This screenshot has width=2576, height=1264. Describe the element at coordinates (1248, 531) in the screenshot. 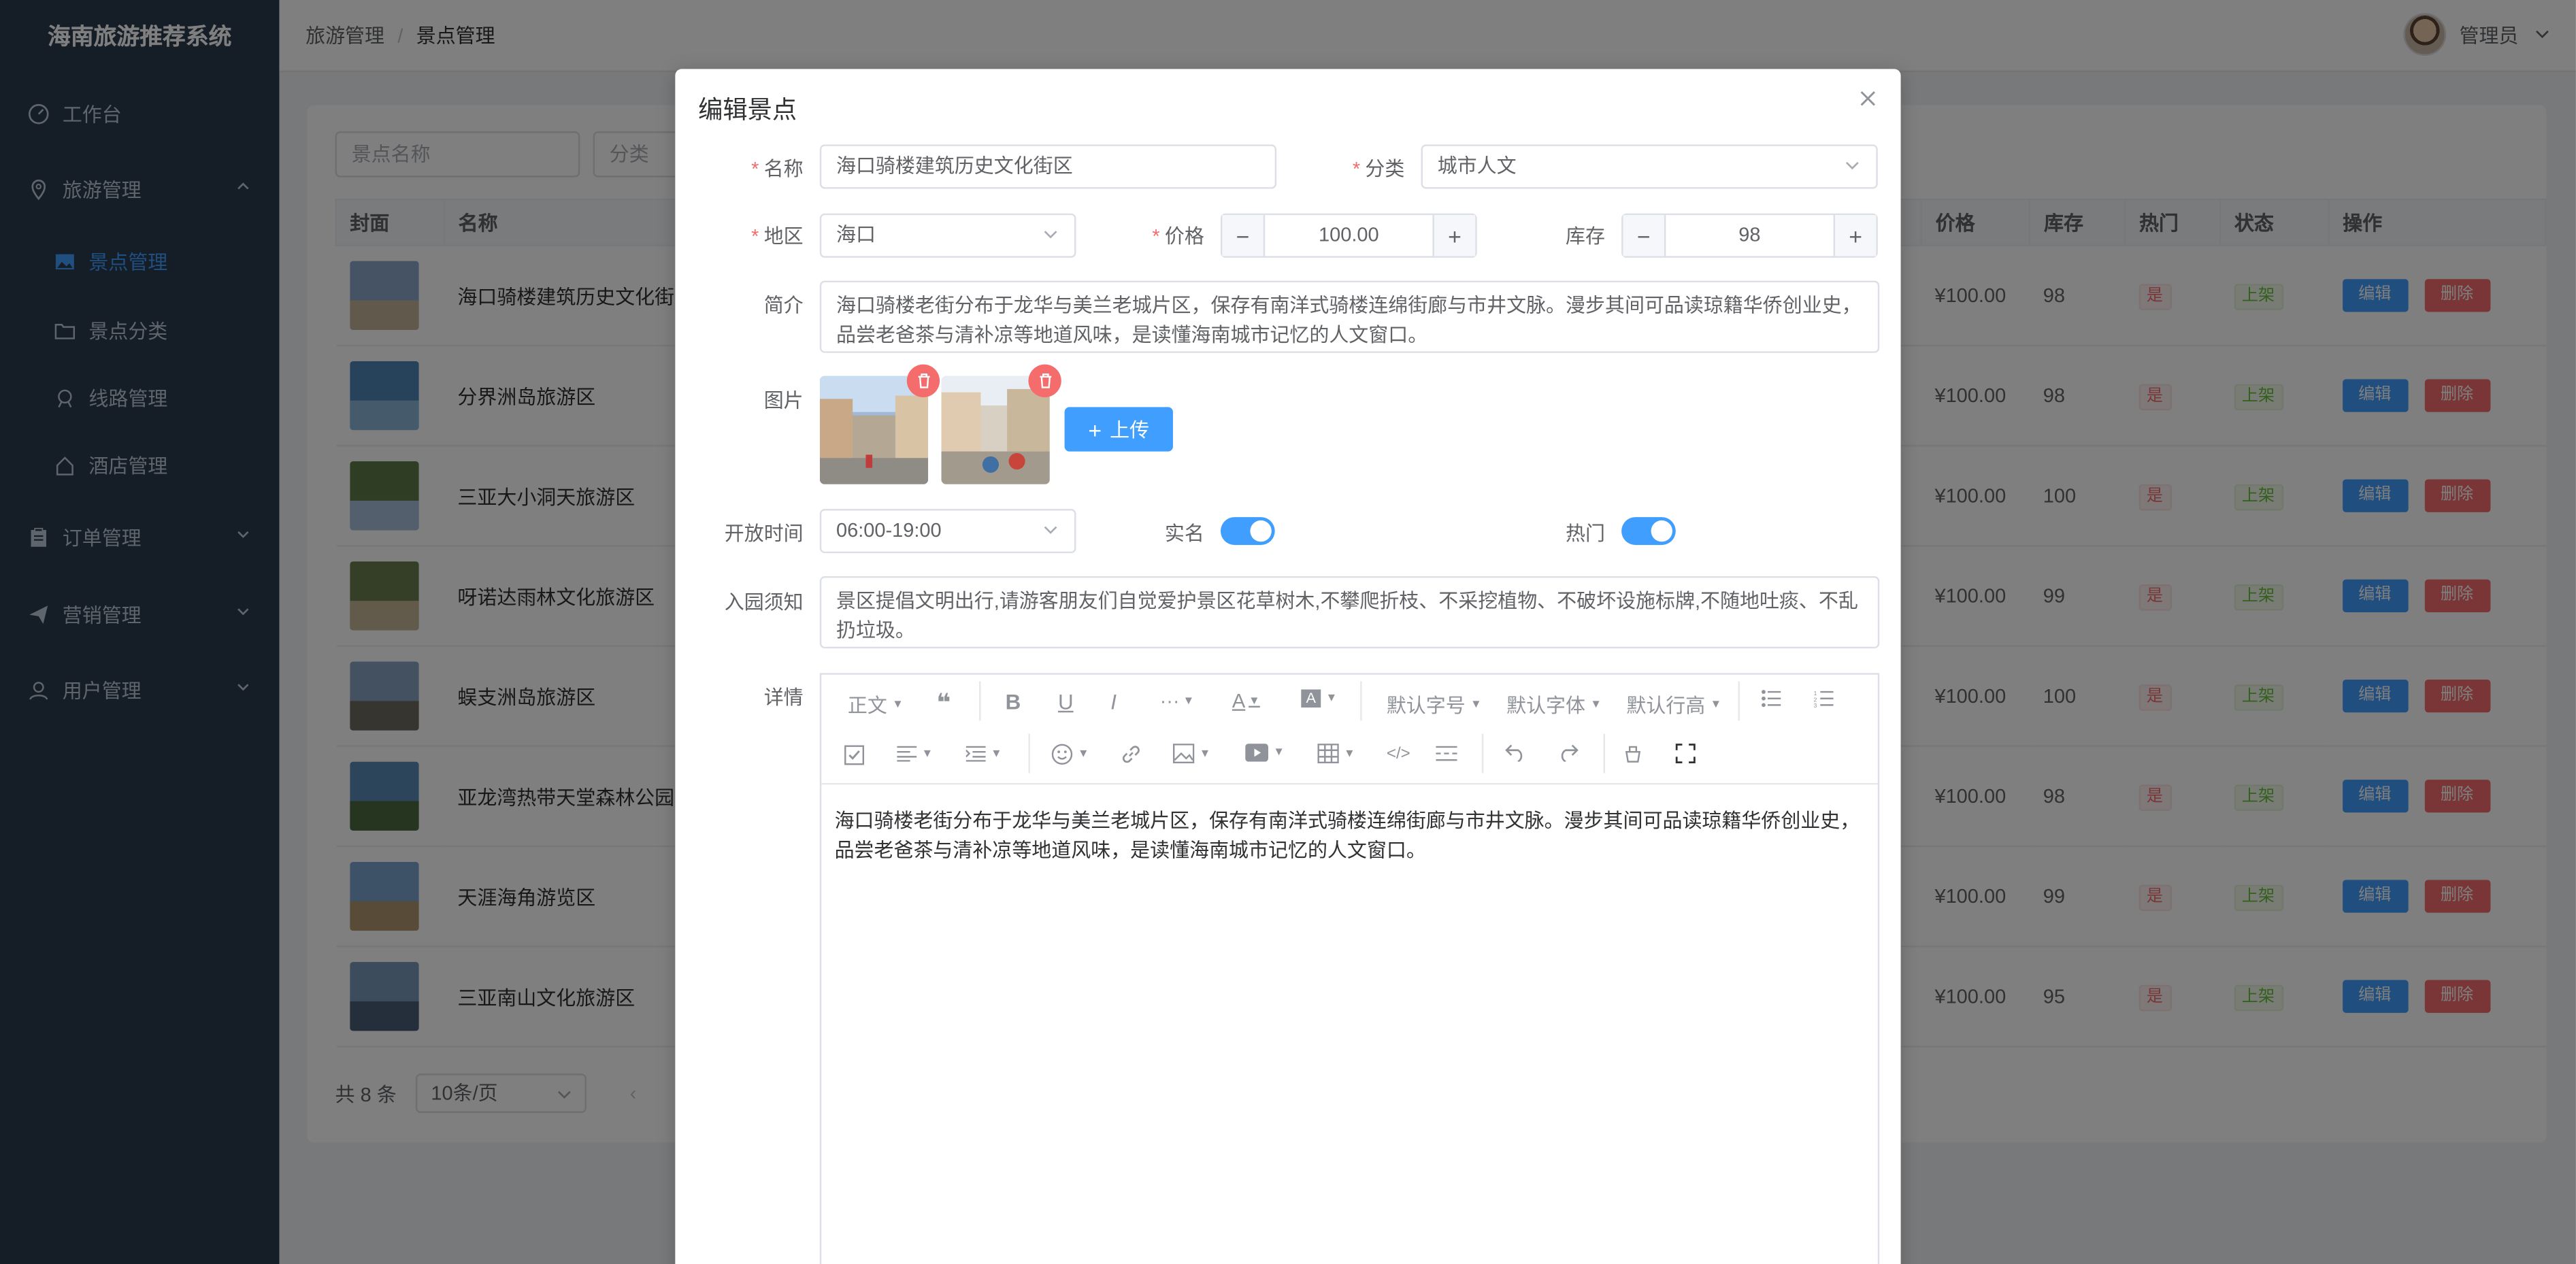

I see `realname-switch` at that location.